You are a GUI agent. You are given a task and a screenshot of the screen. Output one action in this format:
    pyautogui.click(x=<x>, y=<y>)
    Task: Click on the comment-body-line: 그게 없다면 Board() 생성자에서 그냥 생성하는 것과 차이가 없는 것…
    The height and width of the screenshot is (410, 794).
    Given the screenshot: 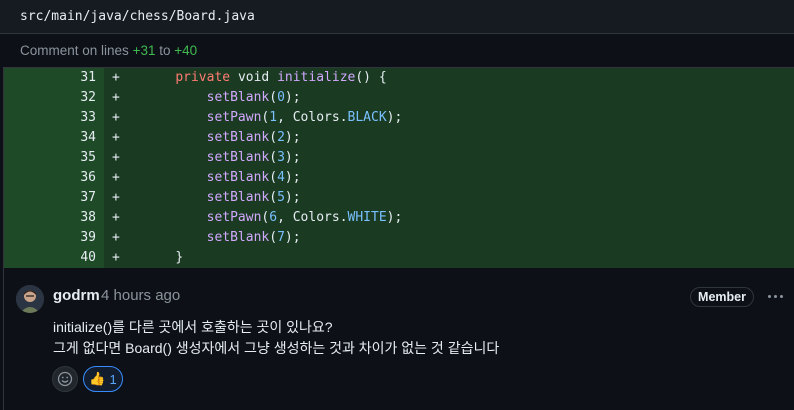 What is the action you would take?
    pyautogui.click(x=276, y=348)
    